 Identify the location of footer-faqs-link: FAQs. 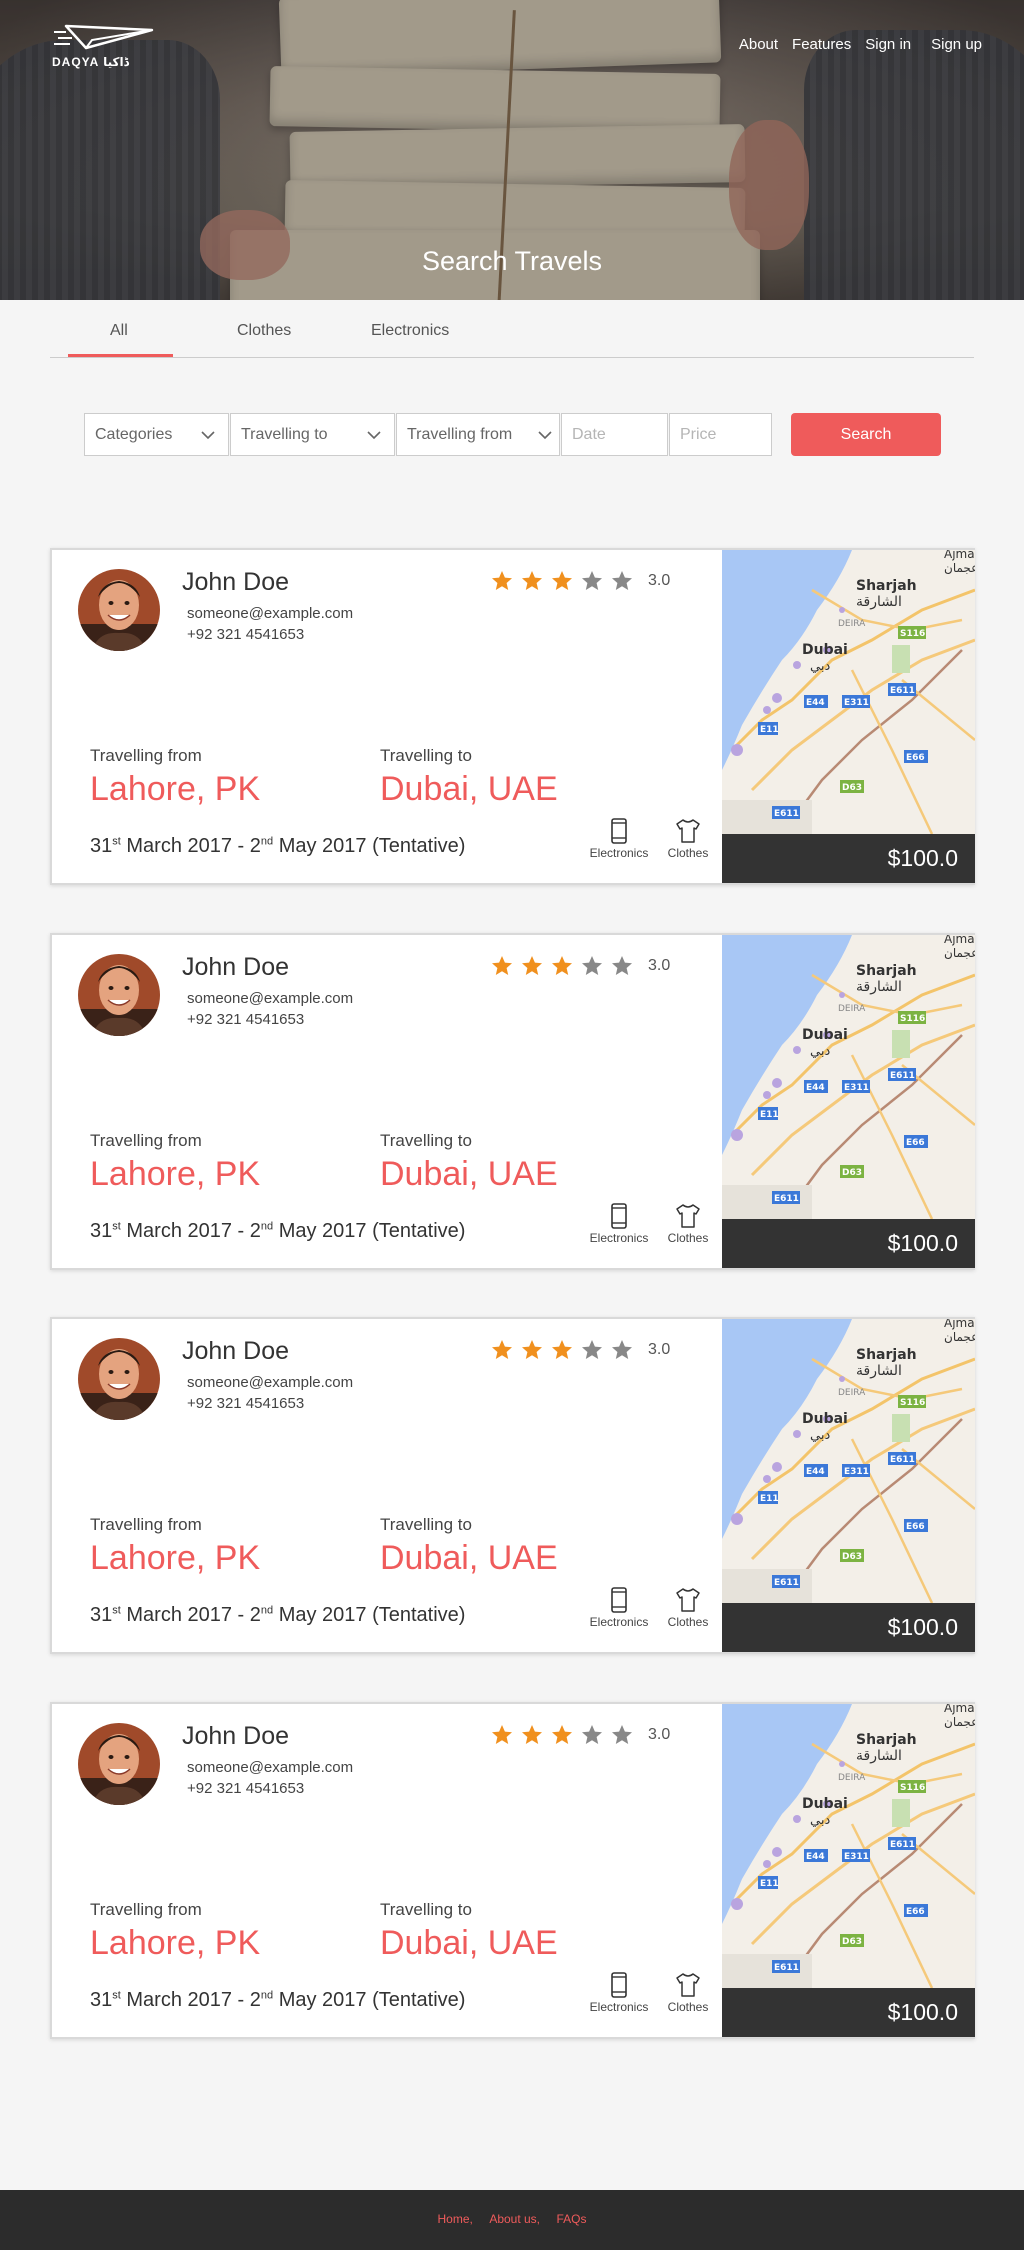
(571, 2219).